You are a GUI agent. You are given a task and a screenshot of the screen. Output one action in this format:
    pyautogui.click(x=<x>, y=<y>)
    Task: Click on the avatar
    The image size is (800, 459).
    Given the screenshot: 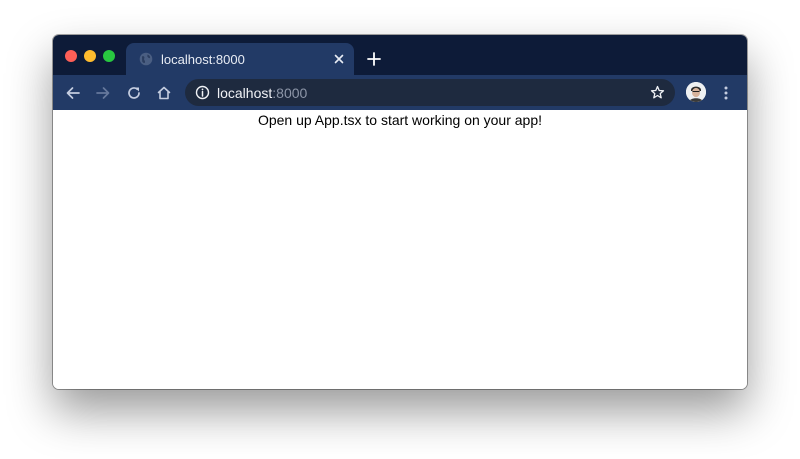 What is the action you would take?
    pyautogui.click(x=696, y=92)
    